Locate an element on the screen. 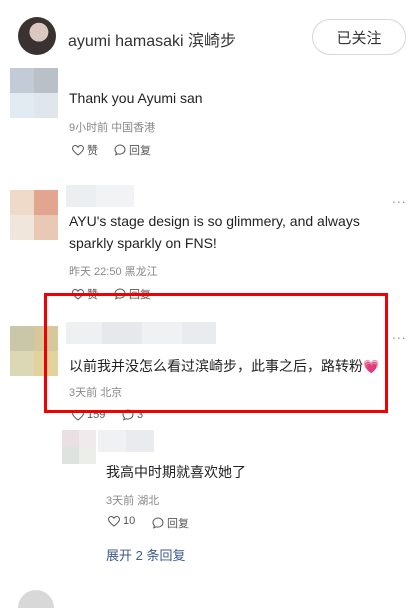  comment-location: 黑龙江 is located at coordinates (141, 272).